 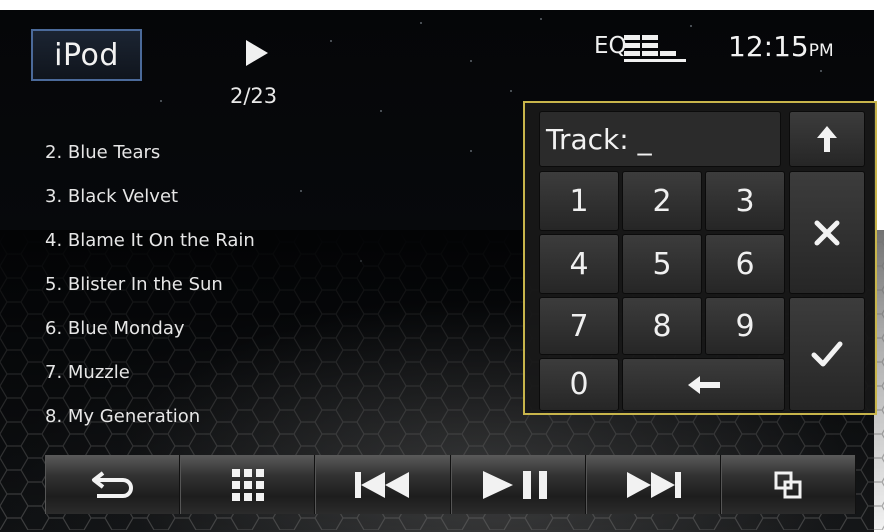 I want to click on clear-button, so click(x=827, y=232).